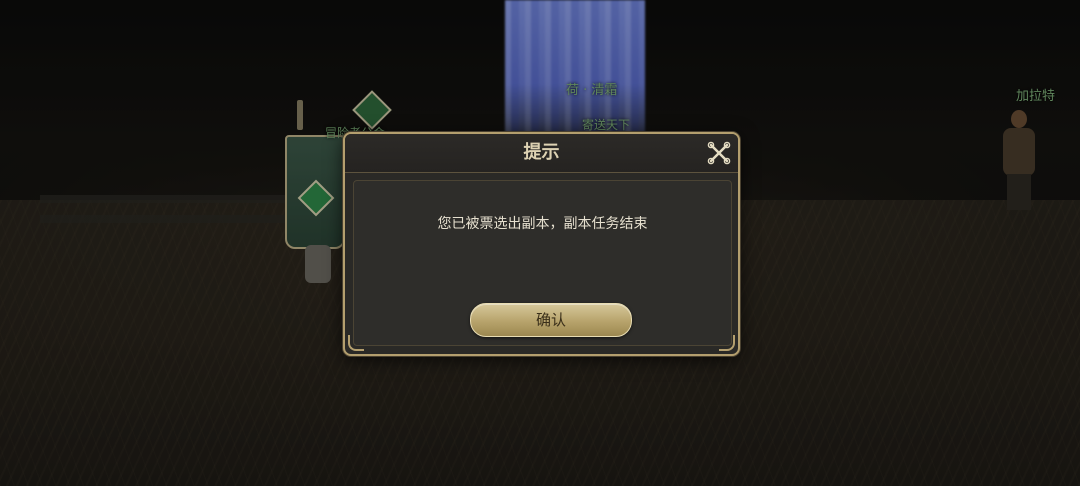 The height and width of the screenshot is (486, 1080). I want to click on dialog-title: 提示, so click(541, 152).